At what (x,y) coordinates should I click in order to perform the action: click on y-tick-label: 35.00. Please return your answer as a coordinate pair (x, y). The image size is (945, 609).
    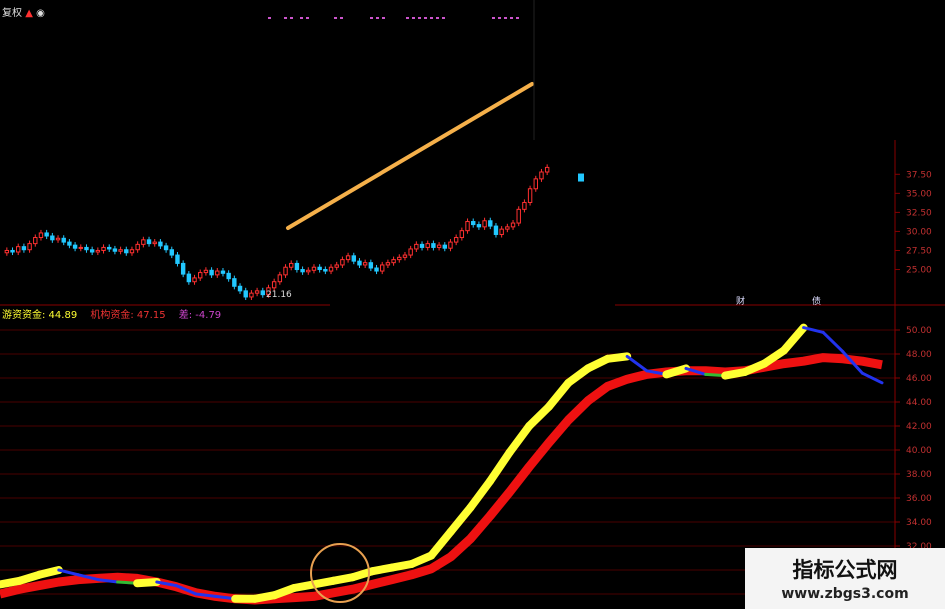
    Looking at the image, I should click on (919, 194).